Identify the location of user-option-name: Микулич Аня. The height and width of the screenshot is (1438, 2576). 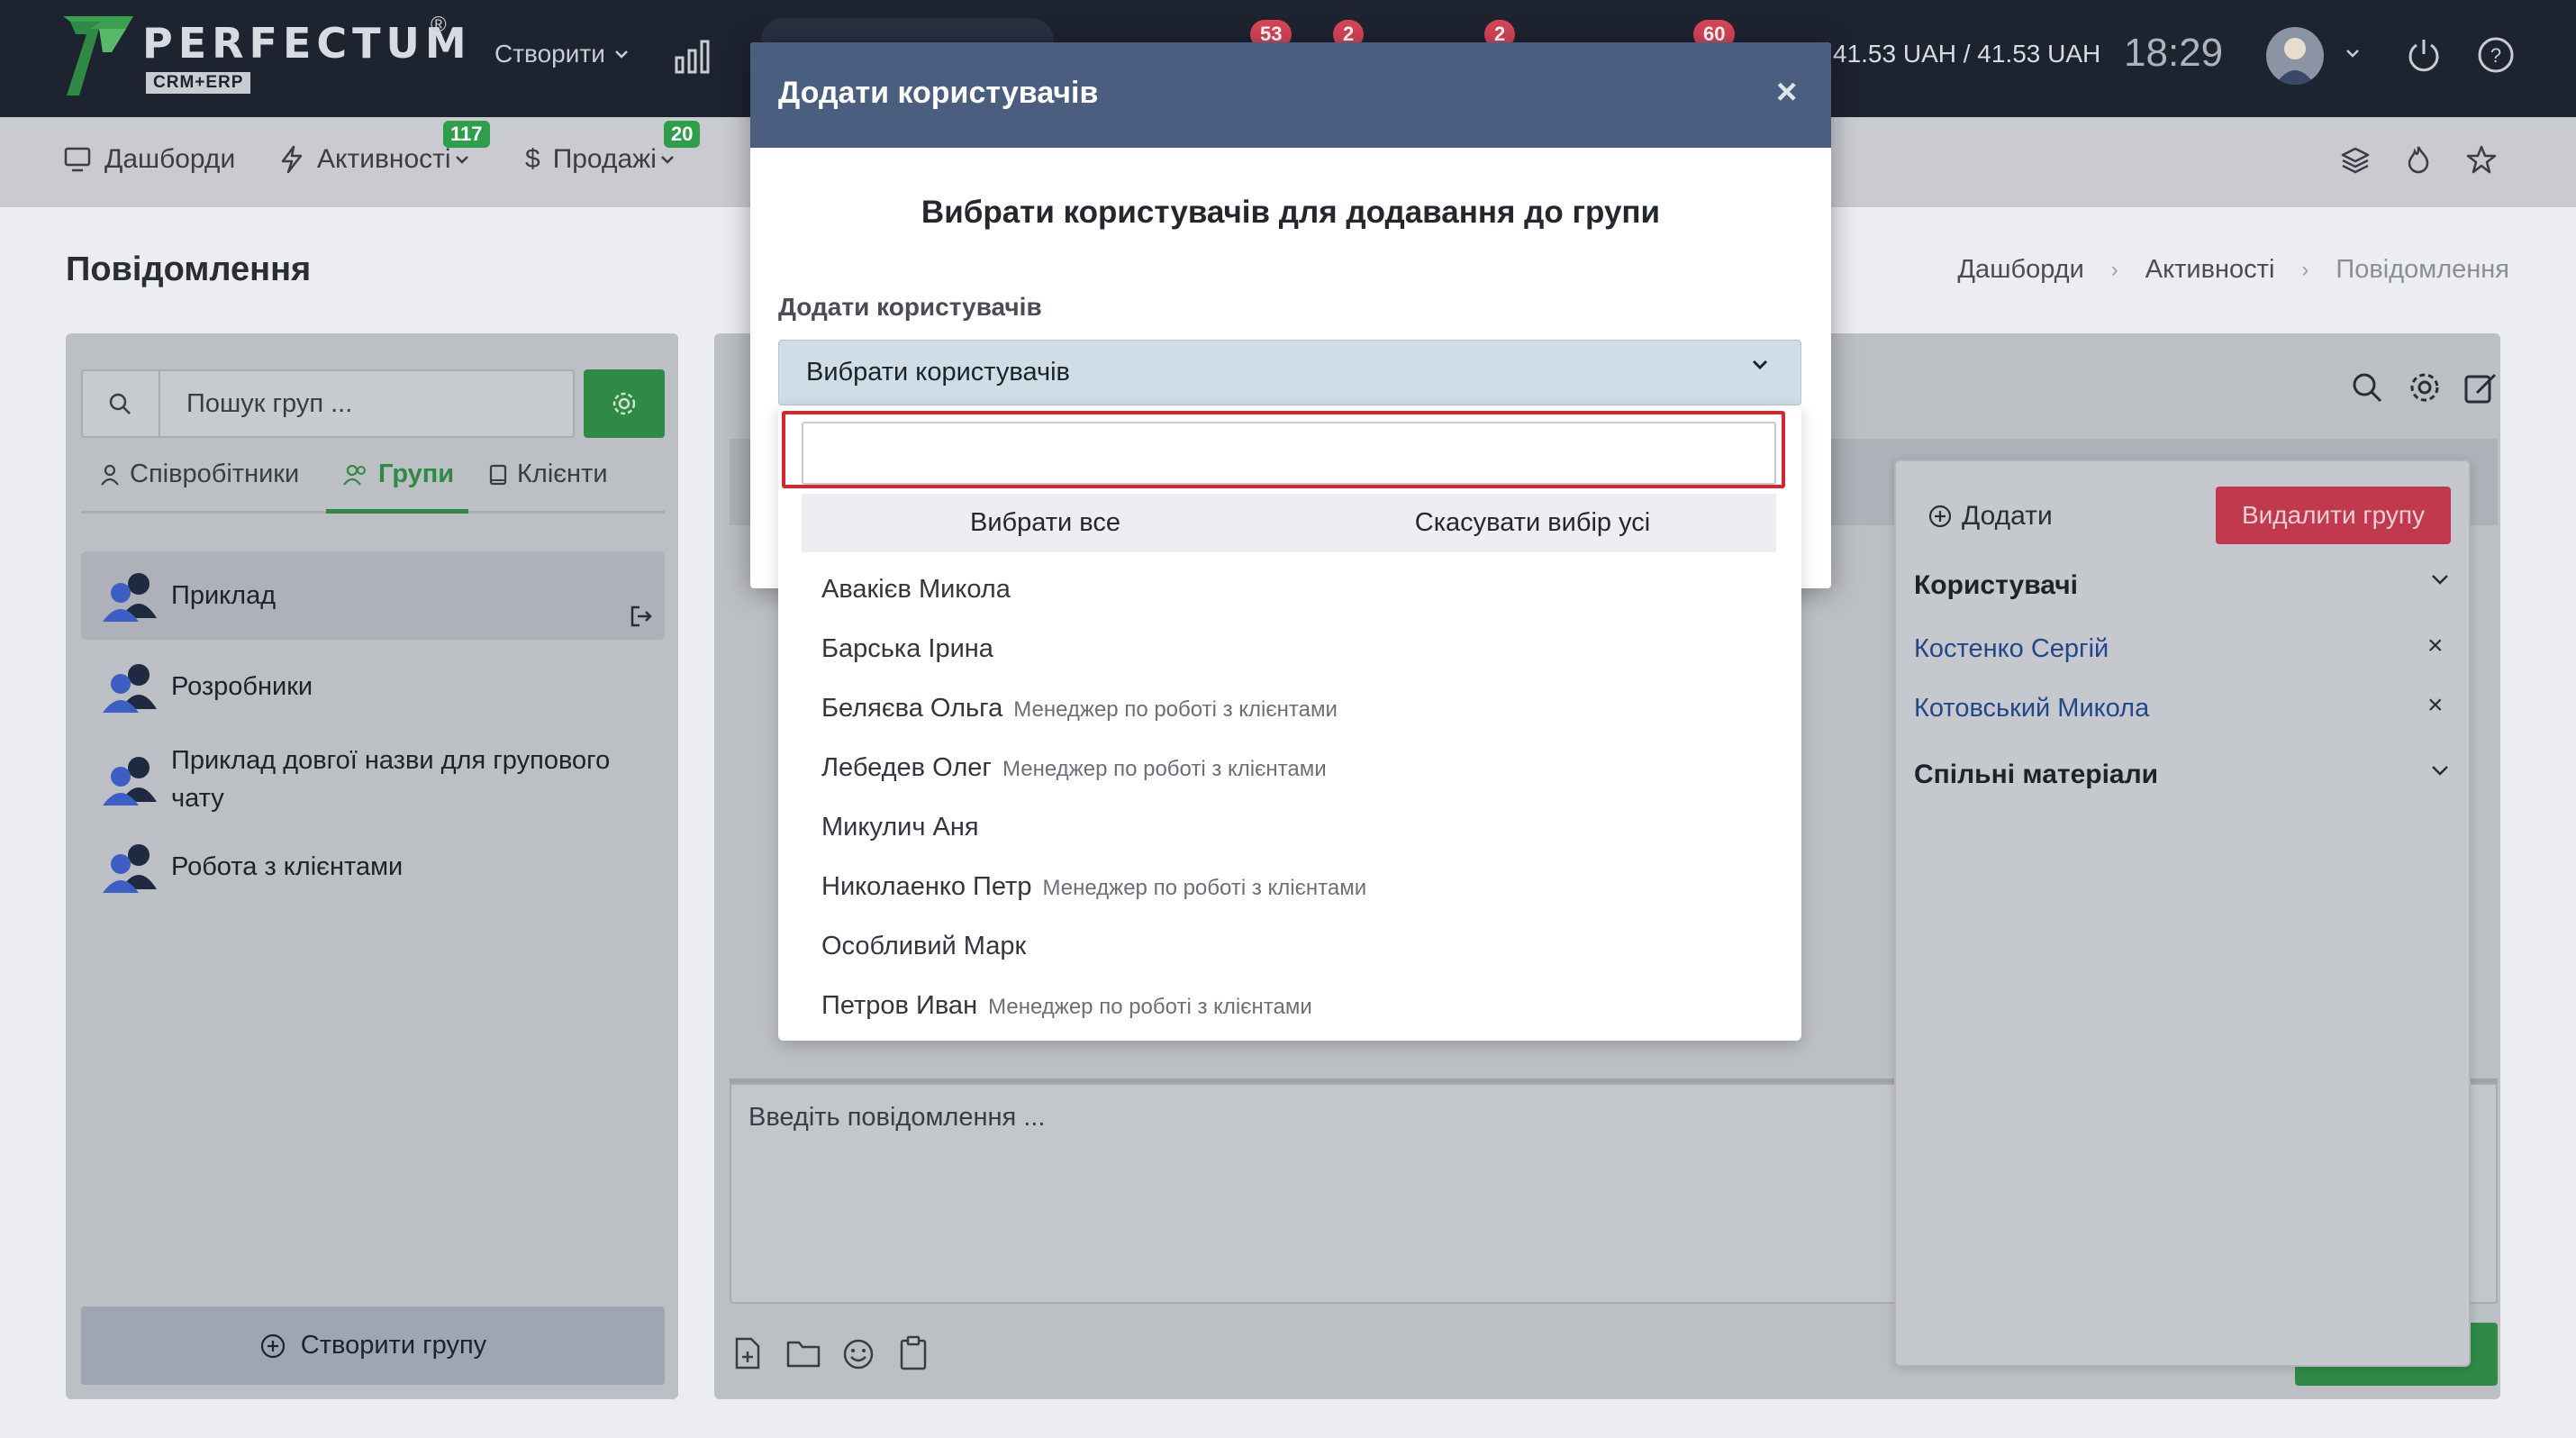
(900, 827).